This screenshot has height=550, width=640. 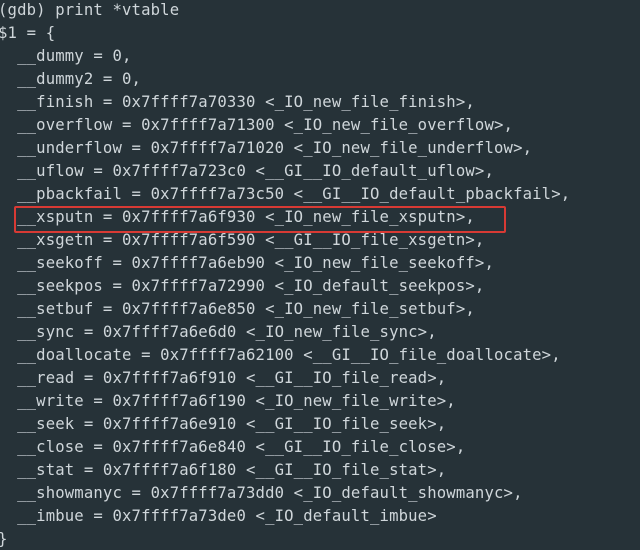 I want to click on result-open-line: $1 = {, so click(x=28, y=33).